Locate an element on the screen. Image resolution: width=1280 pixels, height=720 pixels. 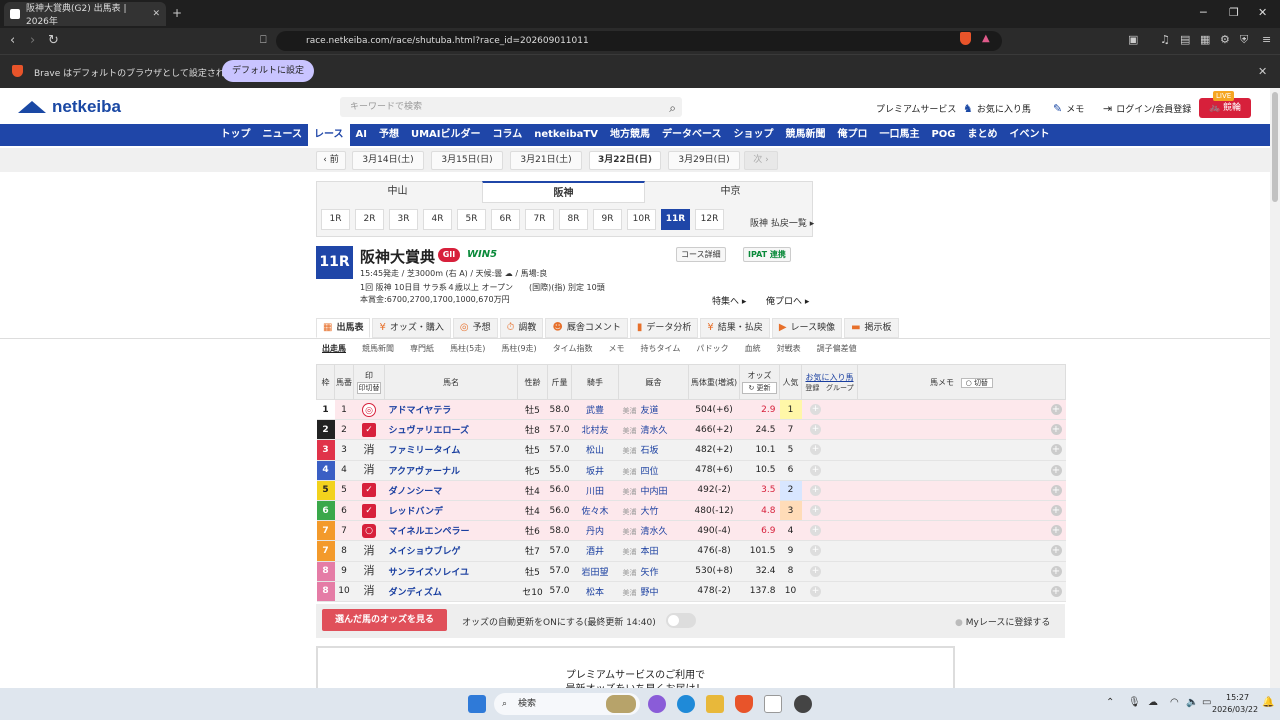
course-detail-button: コース詳細 is located at coordinates (701, 254).